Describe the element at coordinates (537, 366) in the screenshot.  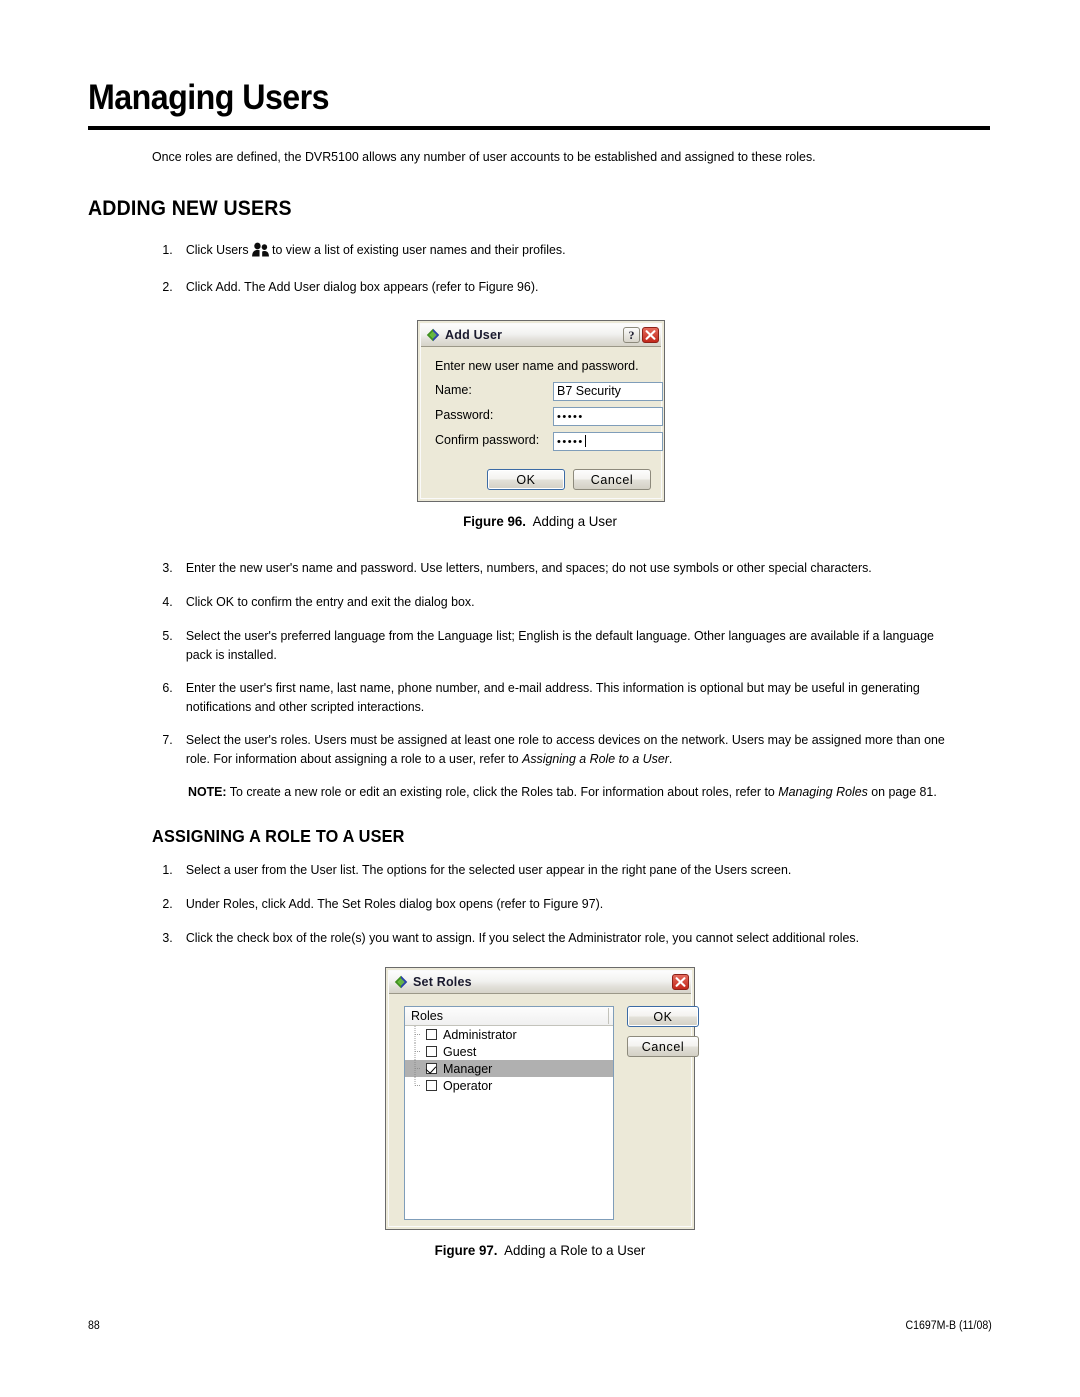
I see `add-user-prompt: Enter new user name and password.` at that location.